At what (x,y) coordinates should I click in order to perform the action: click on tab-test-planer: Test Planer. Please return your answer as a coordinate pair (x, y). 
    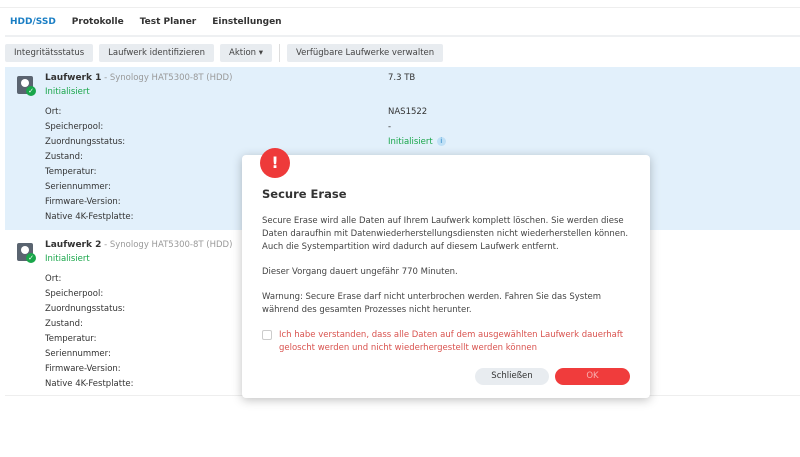
    Looking at the image, I should click on (168, 25).